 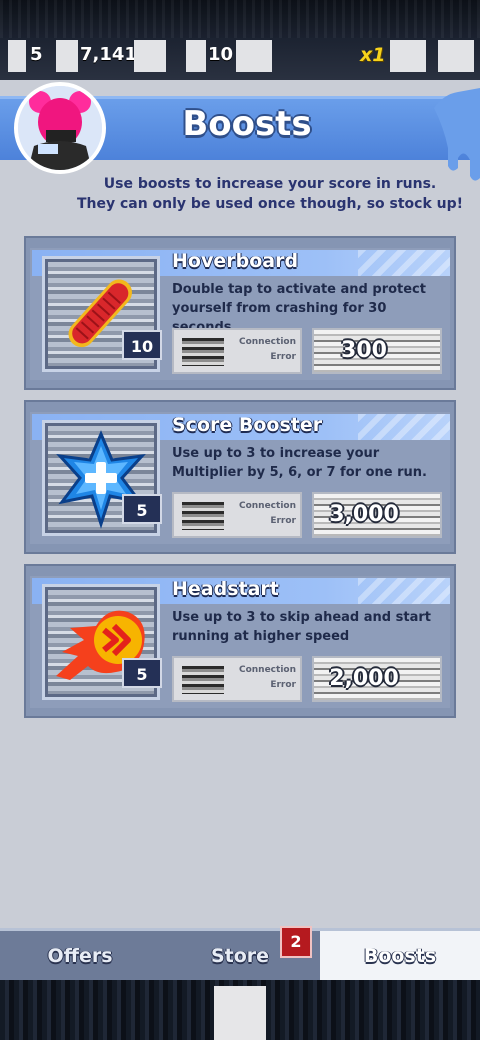 I want to click on price-label: 3,000, so click(x=364, y=514).